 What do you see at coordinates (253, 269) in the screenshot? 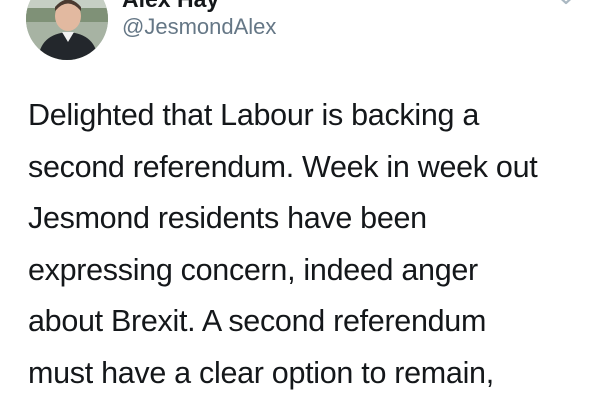
I see `tweet-text-line: expressing concern, indeed anger` at bounding box center [253, 269].